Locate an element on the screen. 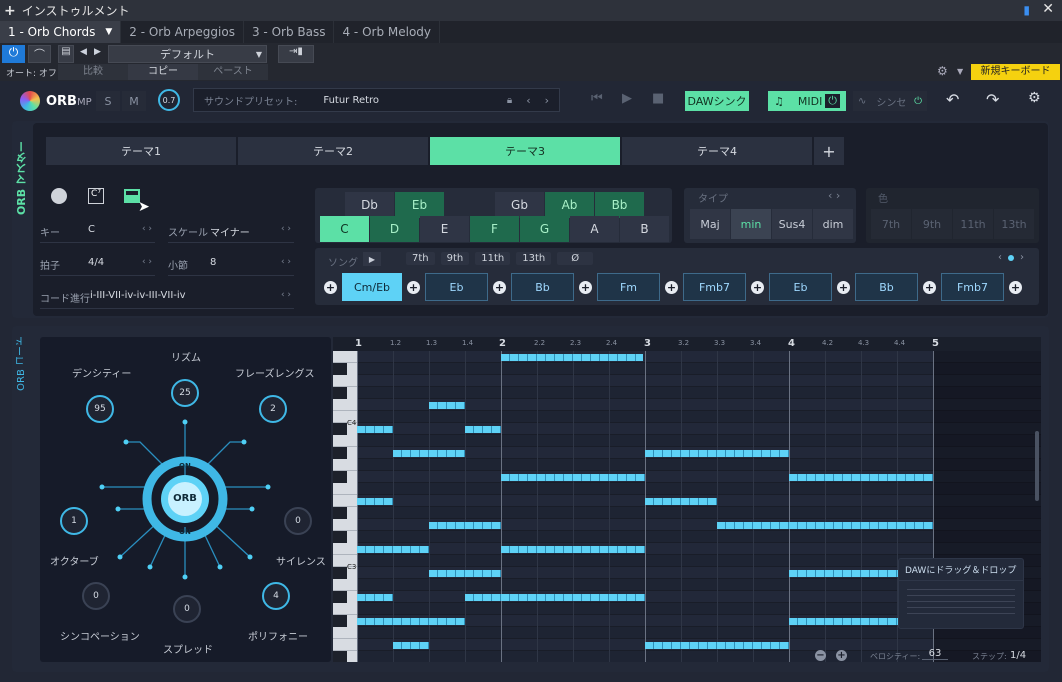 Image resolution: width=1062 pixels, height=682 pixels. song-ext-11th: 11th is located at coordinates (493, 258).